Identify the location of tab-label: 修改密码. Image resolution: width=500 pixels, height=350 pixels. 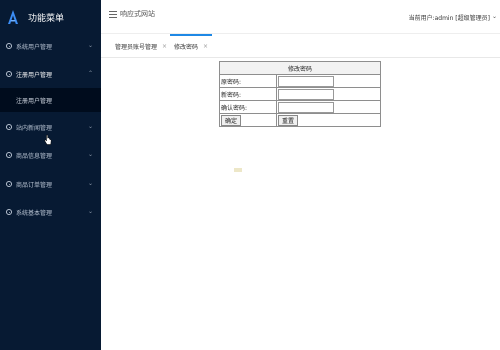
(186, 47).